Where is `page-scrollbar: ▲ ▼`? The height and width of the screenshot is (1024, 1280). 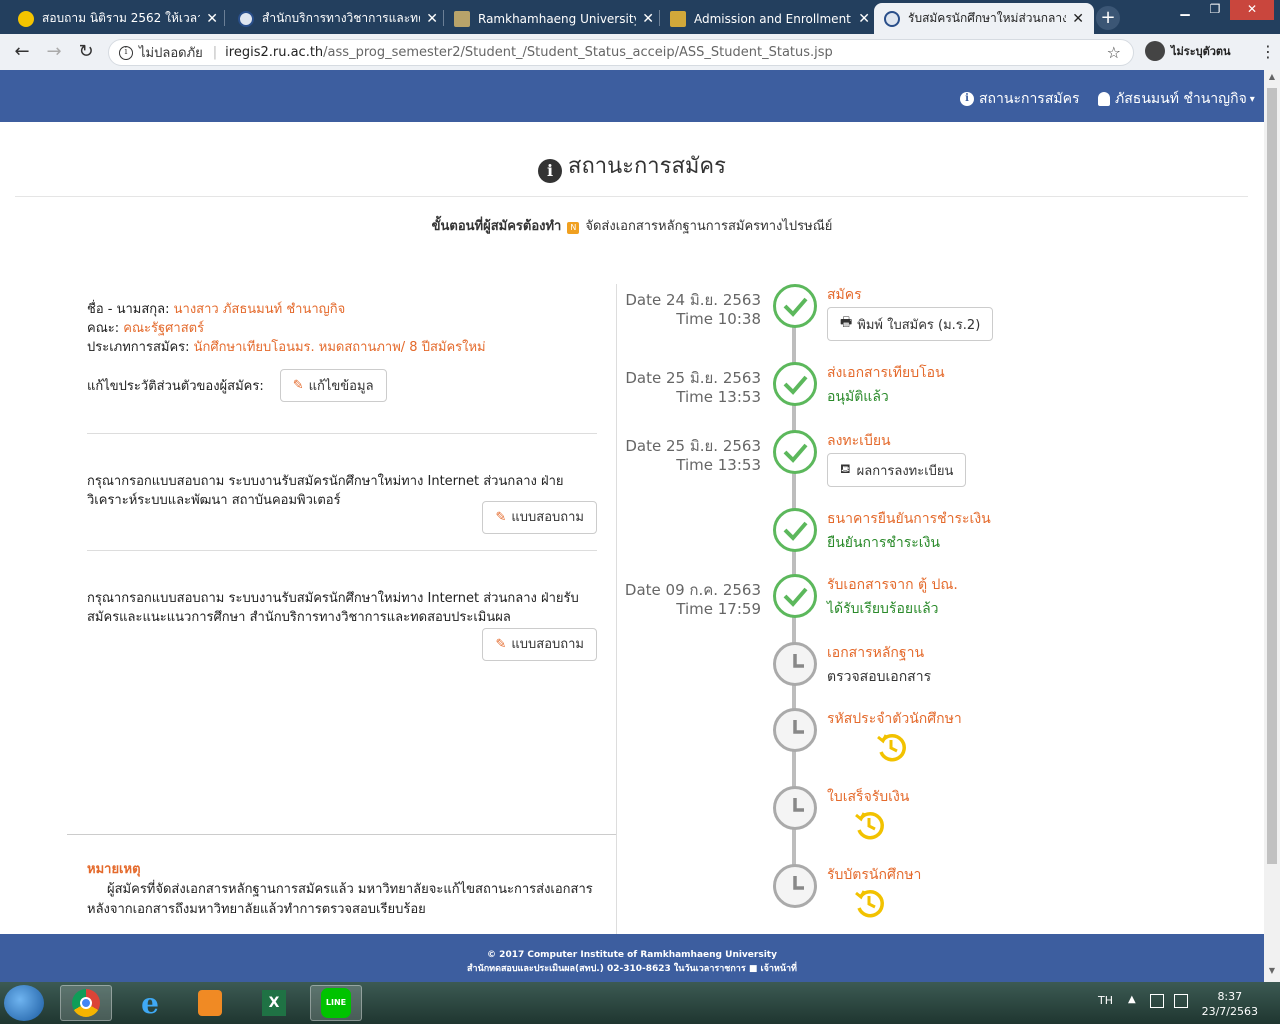 page-scrollbar: ▲ ▼ is located at coordinates (1272, 526).